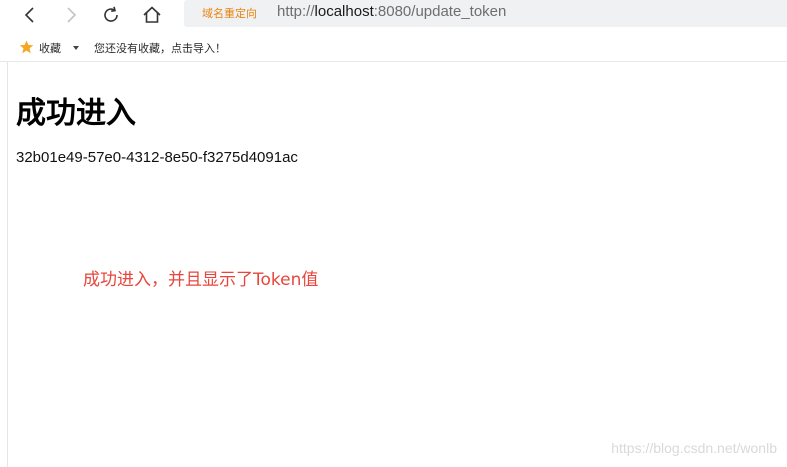  I want to click on home-icon, so click(152, 14).